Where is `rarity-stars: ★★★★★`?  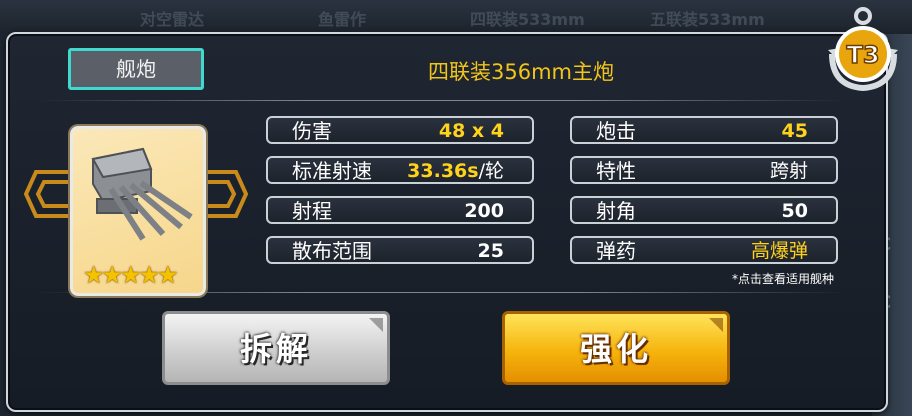
rarity-stars: ★★★★★ is located at coordinates (131, 275).